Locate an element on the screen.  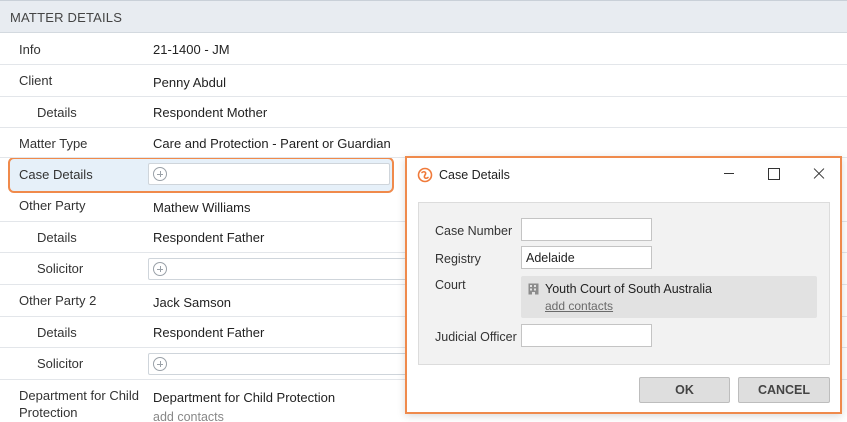
department-add-contacts-link: add contacts is located at coordinates (188, 416).